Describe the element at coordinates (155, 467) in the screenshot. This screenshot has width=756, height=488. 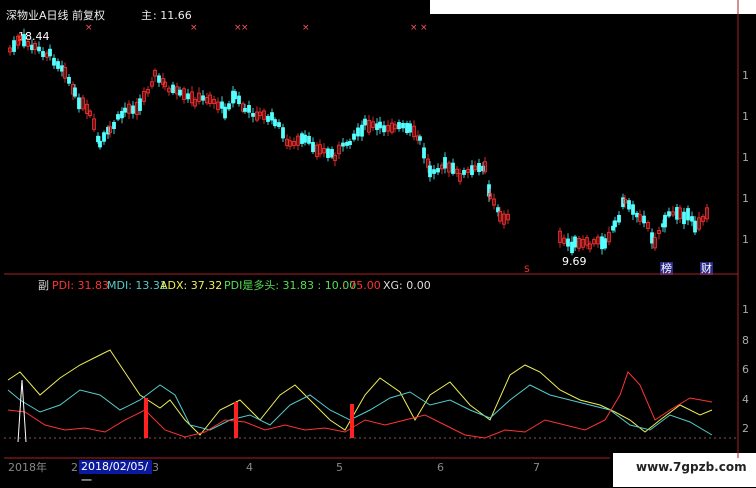
I see `timeline-label: 3` at that location.